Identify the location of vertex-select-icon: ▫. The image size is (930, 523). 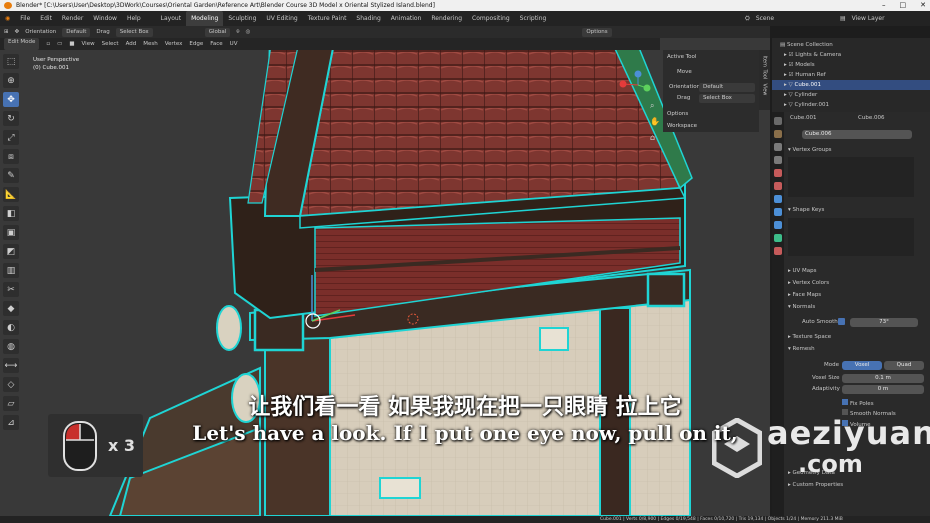
(48, 44).